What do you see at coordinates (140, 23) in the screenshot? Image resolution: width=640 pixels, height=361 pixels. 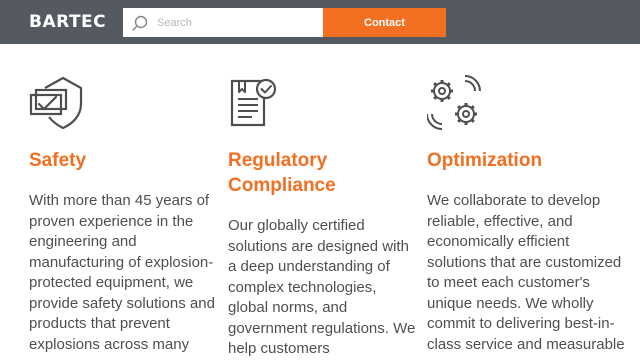 I see `search-icon` at bounding box center [140, 23].